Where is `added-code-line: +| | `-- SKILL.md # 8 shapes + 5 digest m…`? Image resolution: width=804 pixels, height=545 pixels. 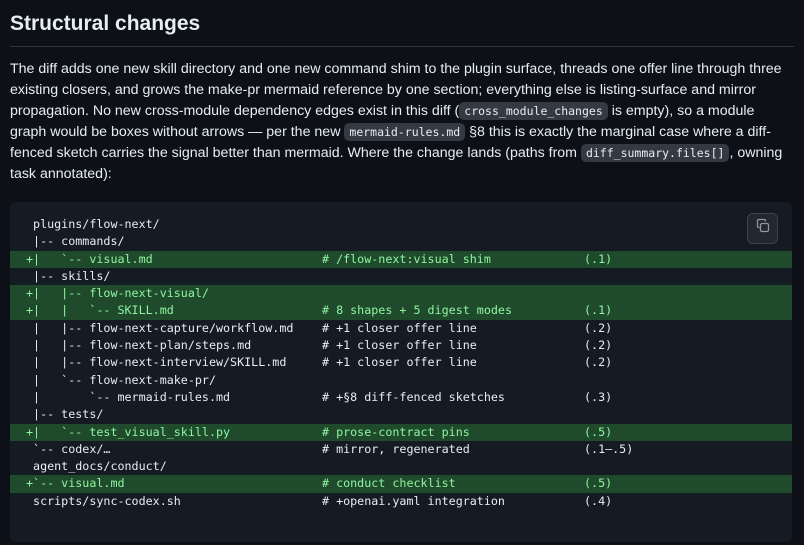 added-code-line: +| | `-- SKILL.md # 8 shapes + 5 digest m… is located at coordinates (401, 311).